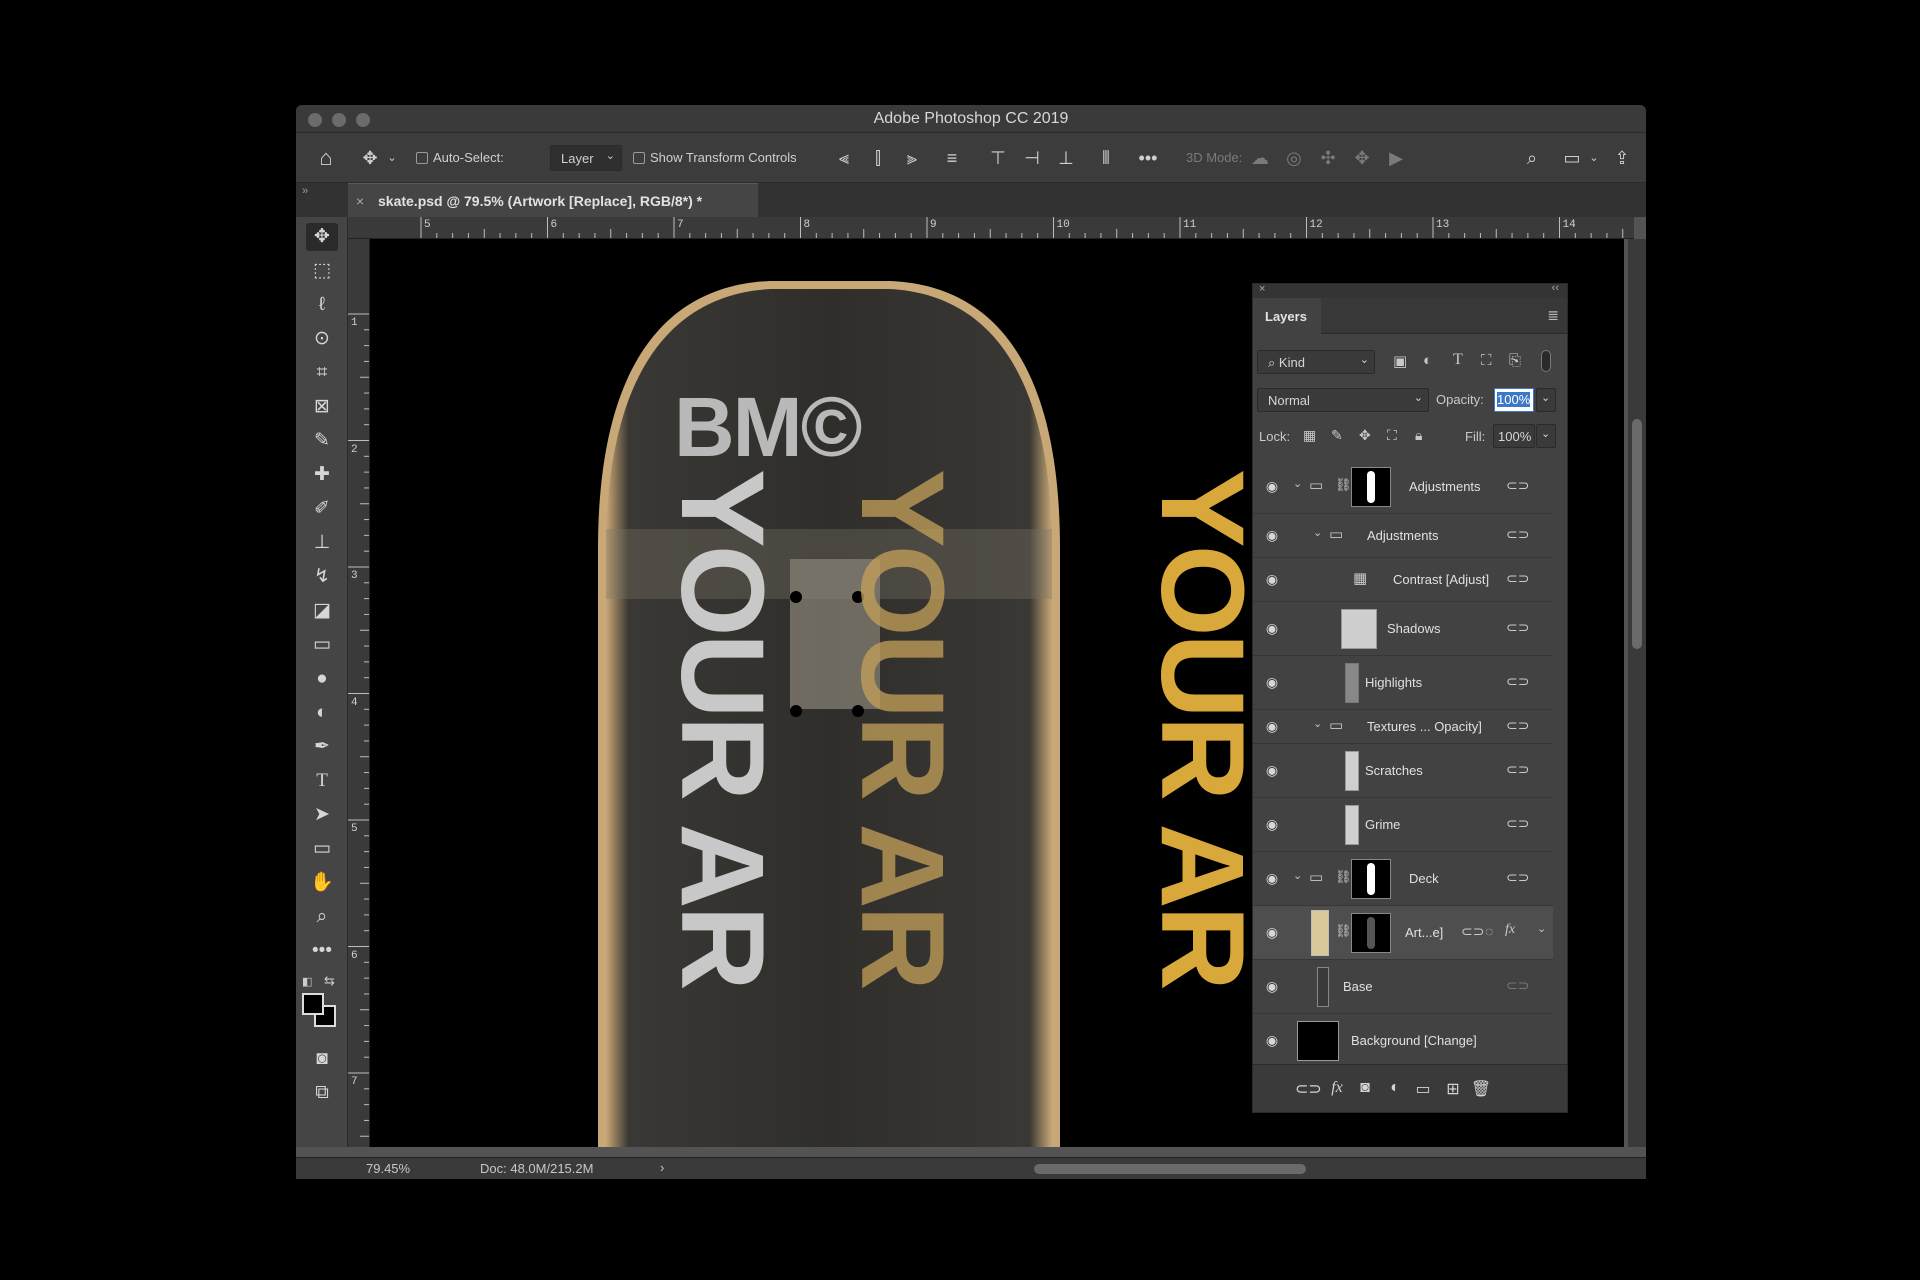  Describe the element at coordinates (1403, 1039) in the screenshot. I see `layer-row: ◉ Background [Change]` at that location.